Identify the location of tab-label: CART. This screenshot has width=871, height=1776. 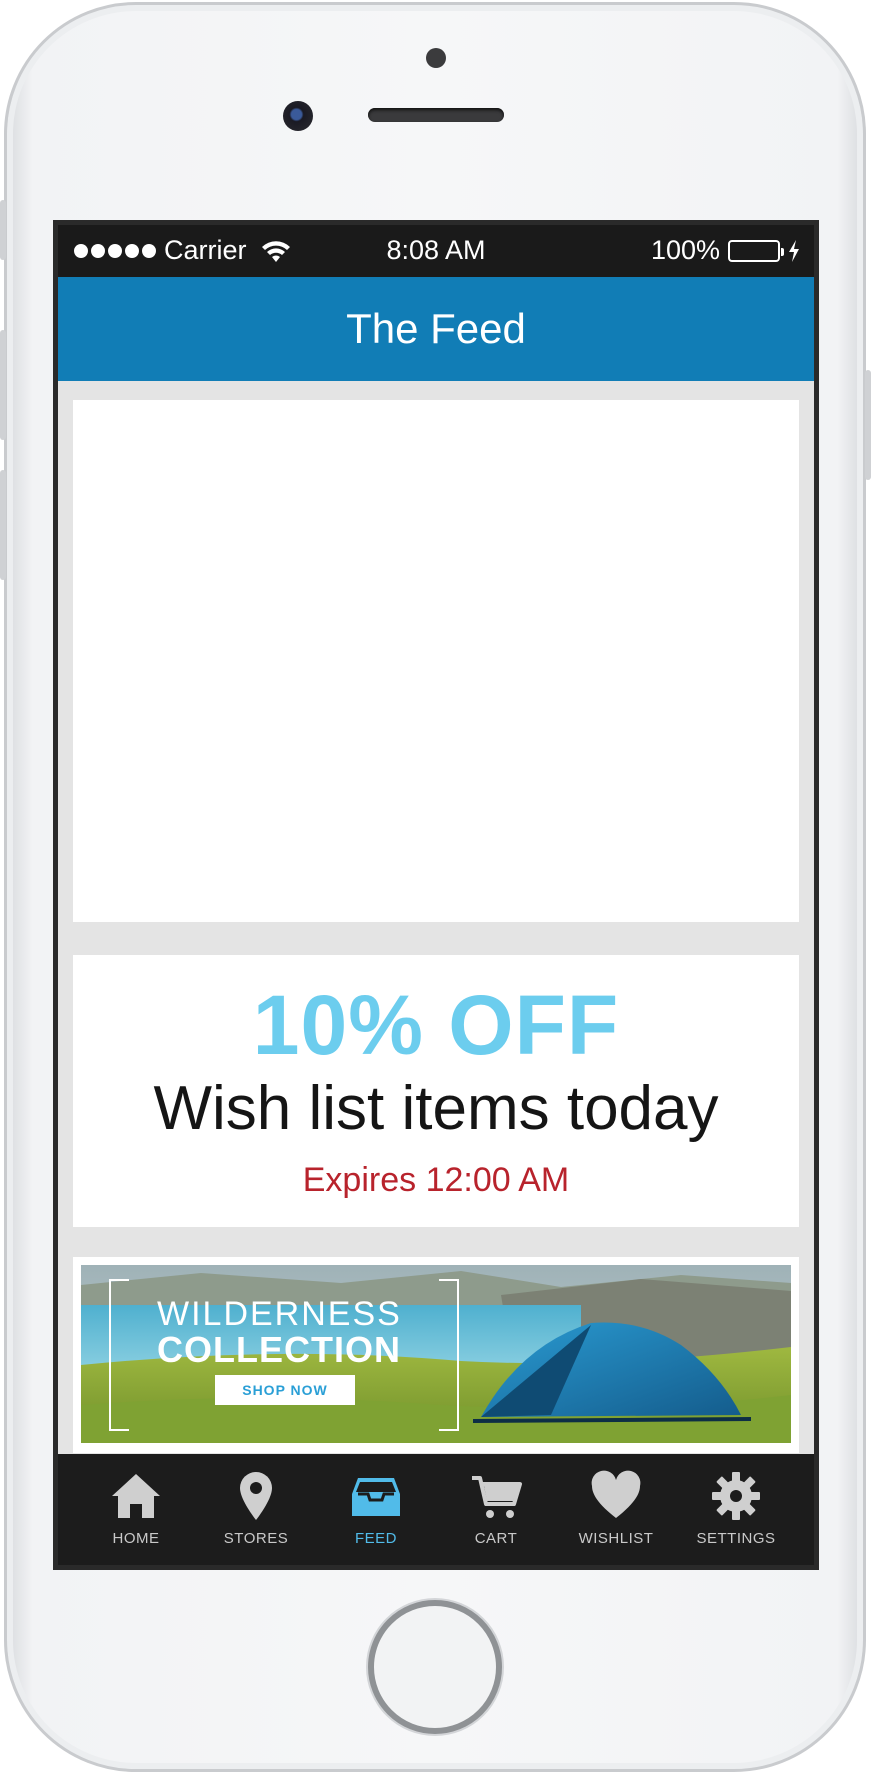
(496, 1538).